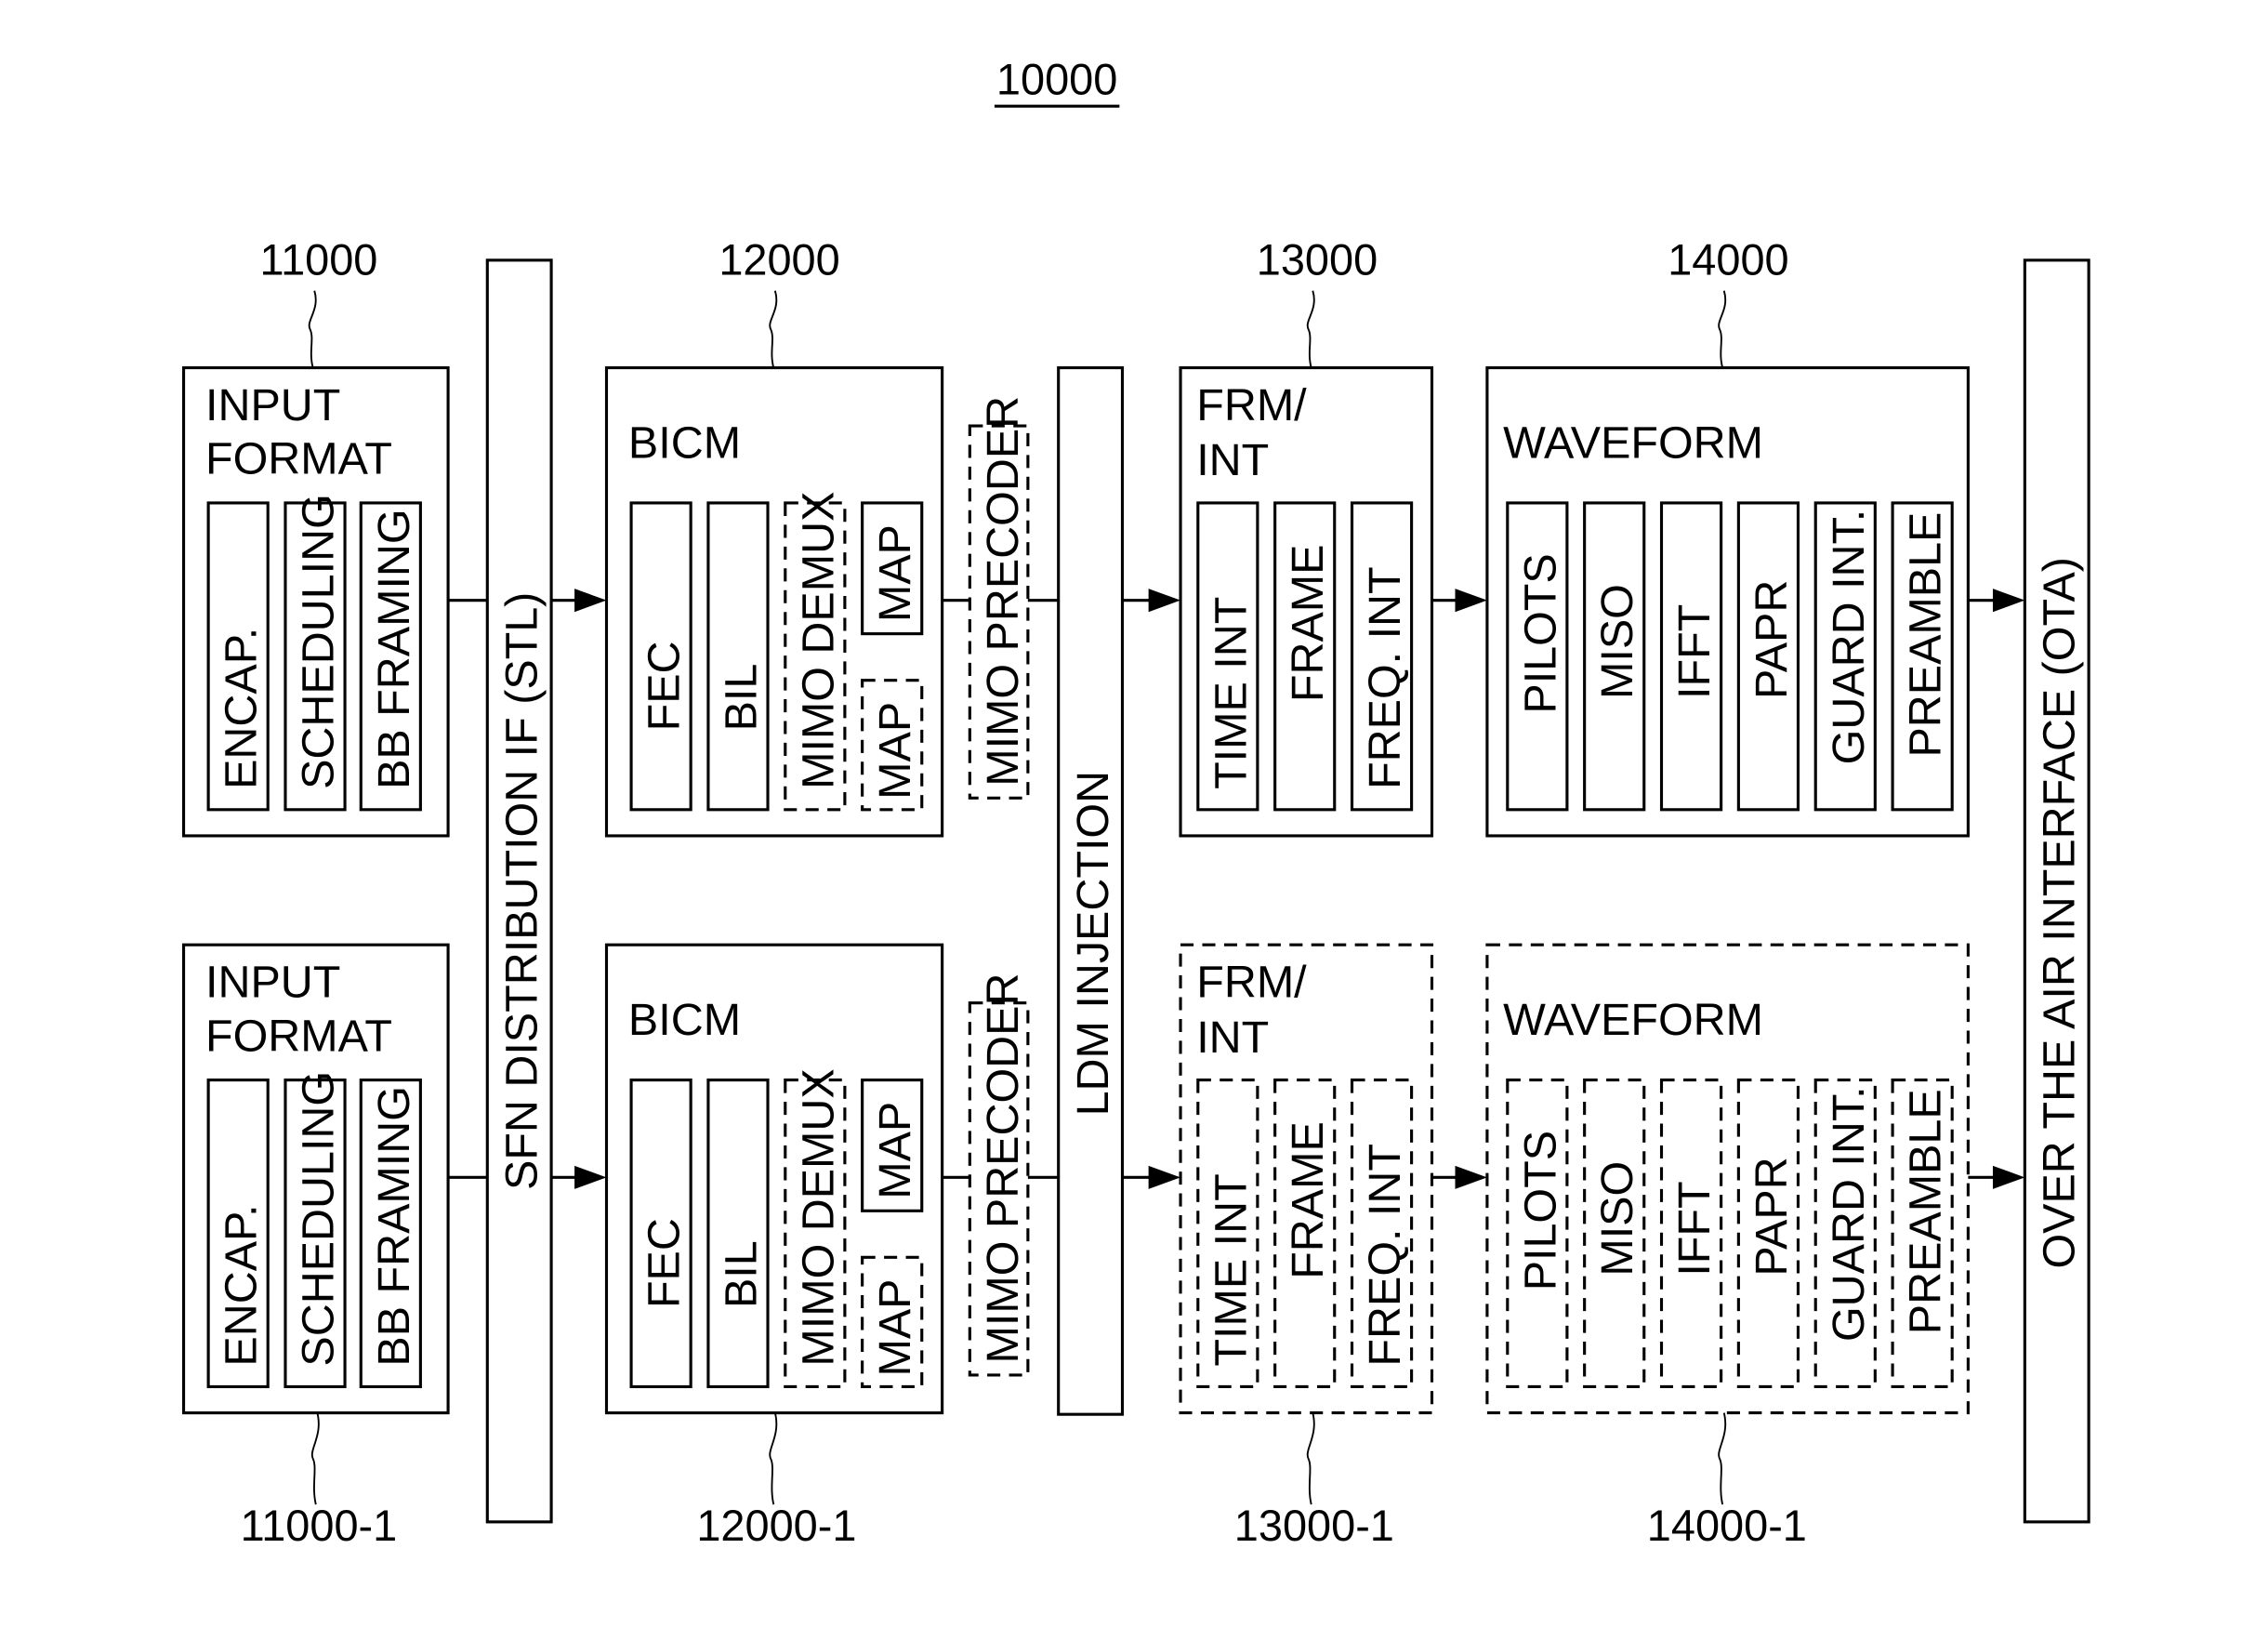 This screenshot has height=1628, width=2268. What do you see at coordinates (776, 1526) in the screenshot?
I see `bicm-ref: 12000-1` at bounding box center [776, 1526].